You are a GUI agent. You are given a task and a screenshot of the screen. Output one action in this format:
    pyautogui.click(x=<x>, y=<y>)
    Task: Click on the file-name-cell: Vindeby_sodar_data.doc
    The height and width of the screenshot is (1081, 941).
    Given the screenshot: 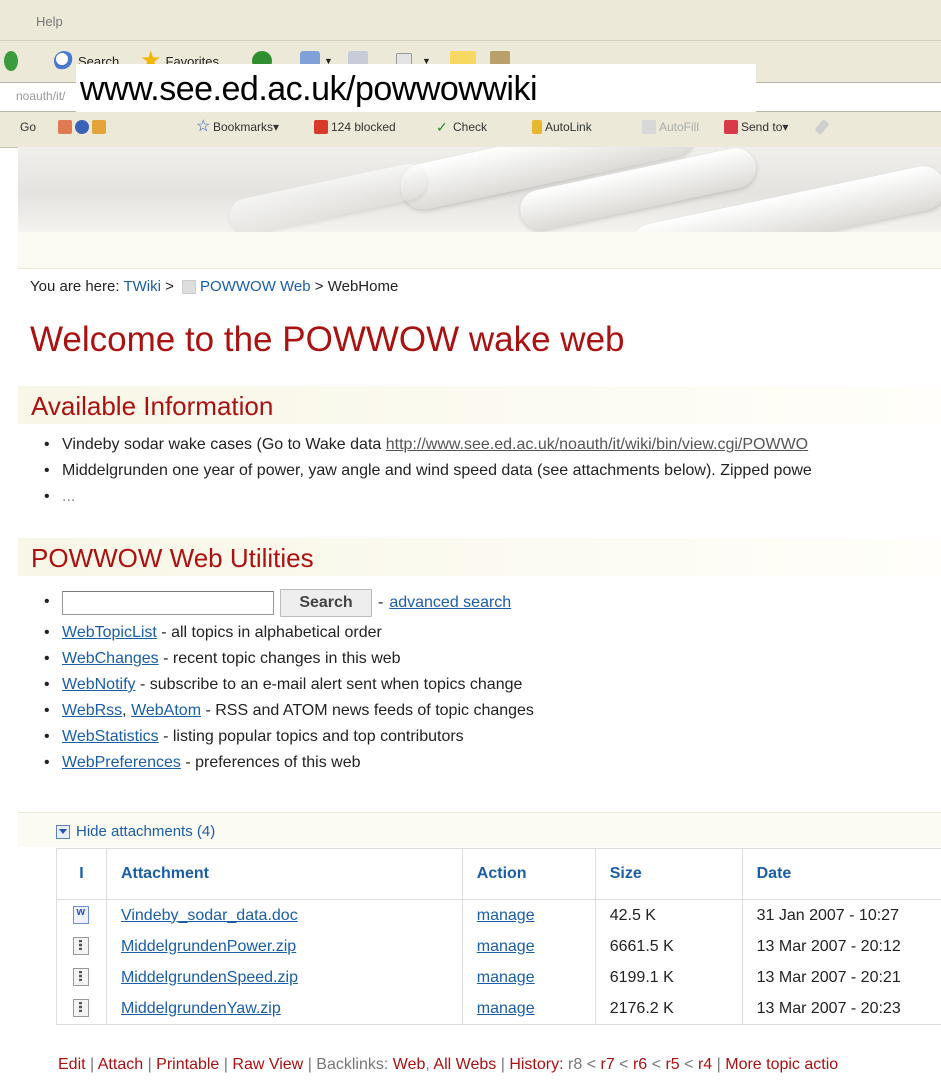 What is the action you would take?
    pyautogui.click(x=284, y=915)
    